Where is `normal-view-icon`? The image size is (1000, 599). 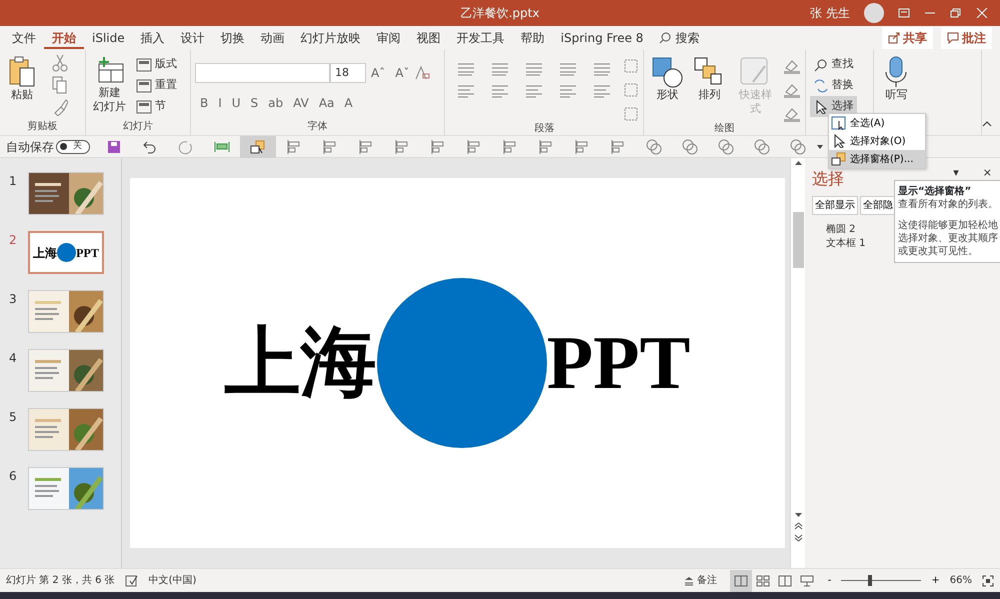 normal-view-icon is located at coordinates (741, 580).